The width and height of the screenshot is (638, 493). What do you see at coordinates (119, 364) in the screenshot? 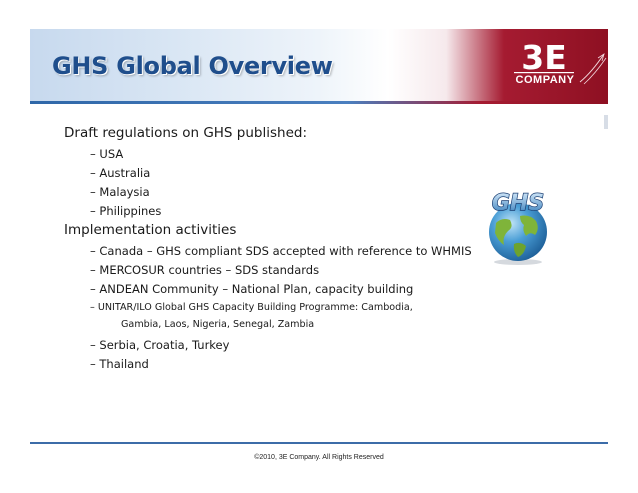
I see `list-item: – Thailand` at bounding box center [119, 364].